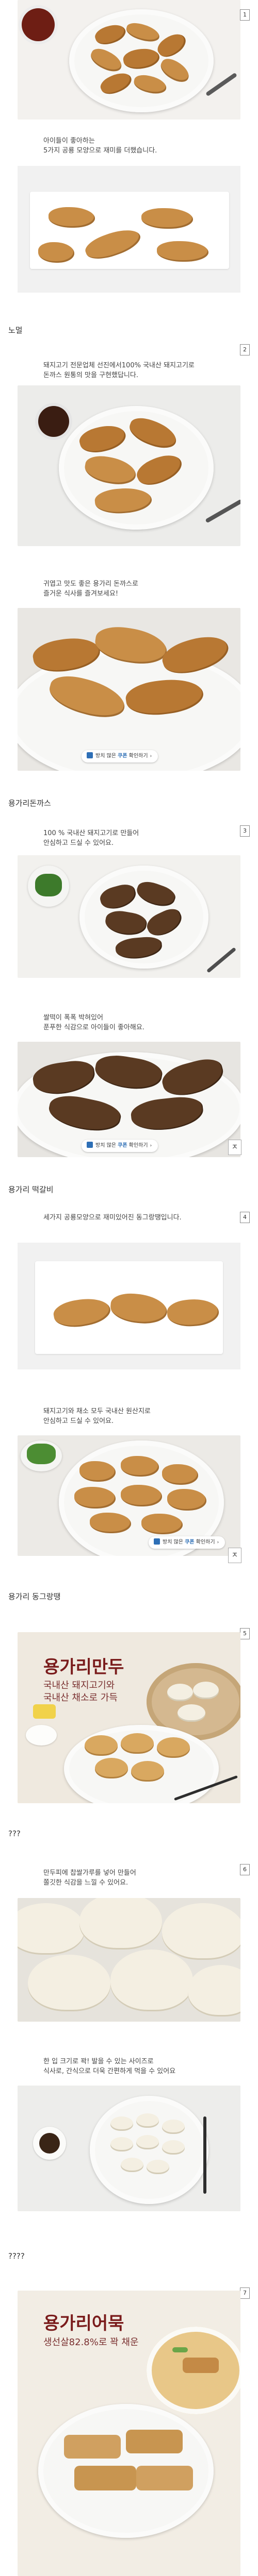  What do you see at coordinates (245, 1217) in the screenshot?
I see `section-number-badge: 4` at bounding box center [245, 1217].